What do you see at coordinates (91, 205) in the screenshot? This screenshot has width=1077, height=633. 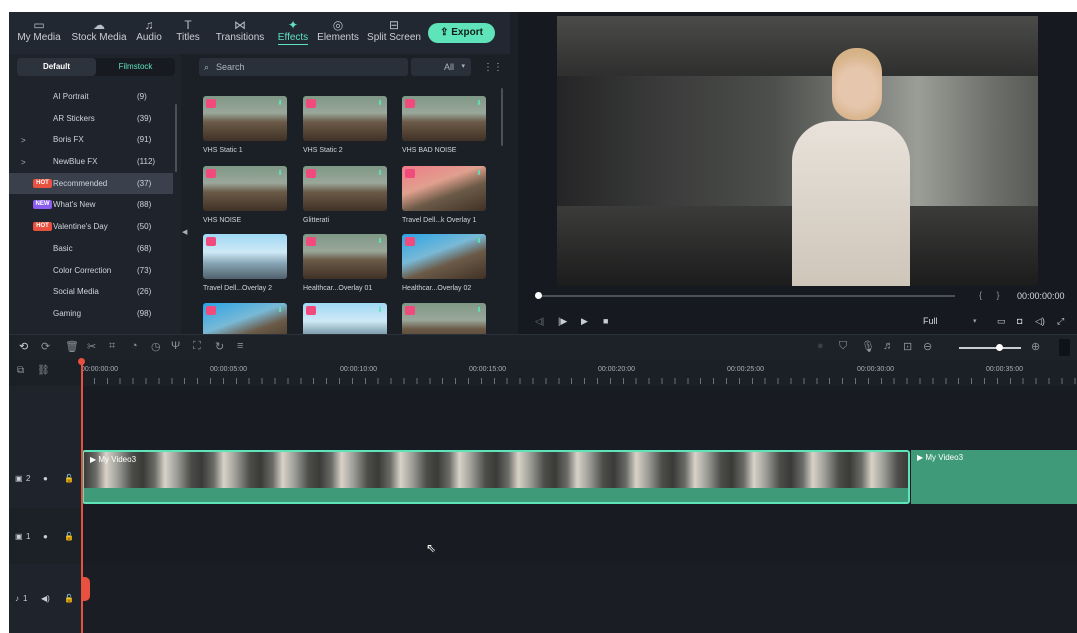 I see `category-whats-new: NEW What's New (88)` at bounding box center [91, 205].